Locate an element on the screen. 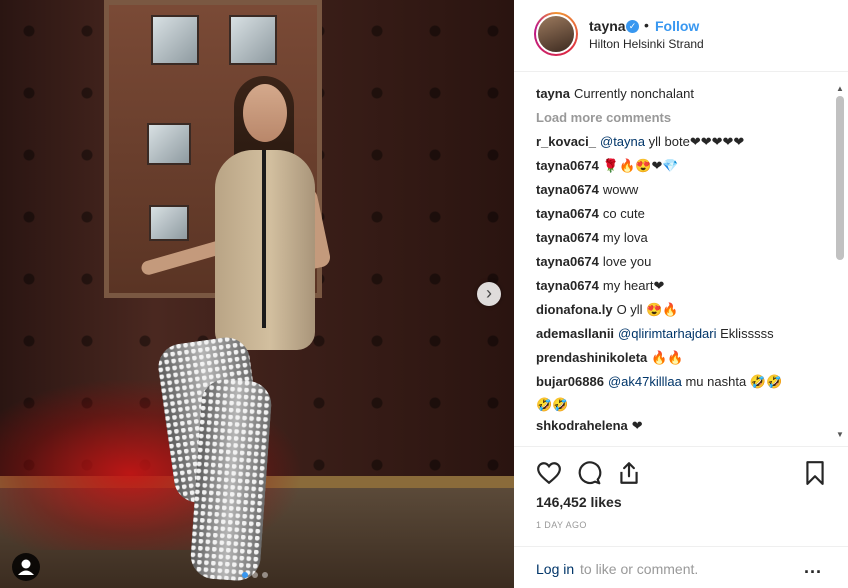  comment-text: Eklisssss is located at coordinates (747, 333).